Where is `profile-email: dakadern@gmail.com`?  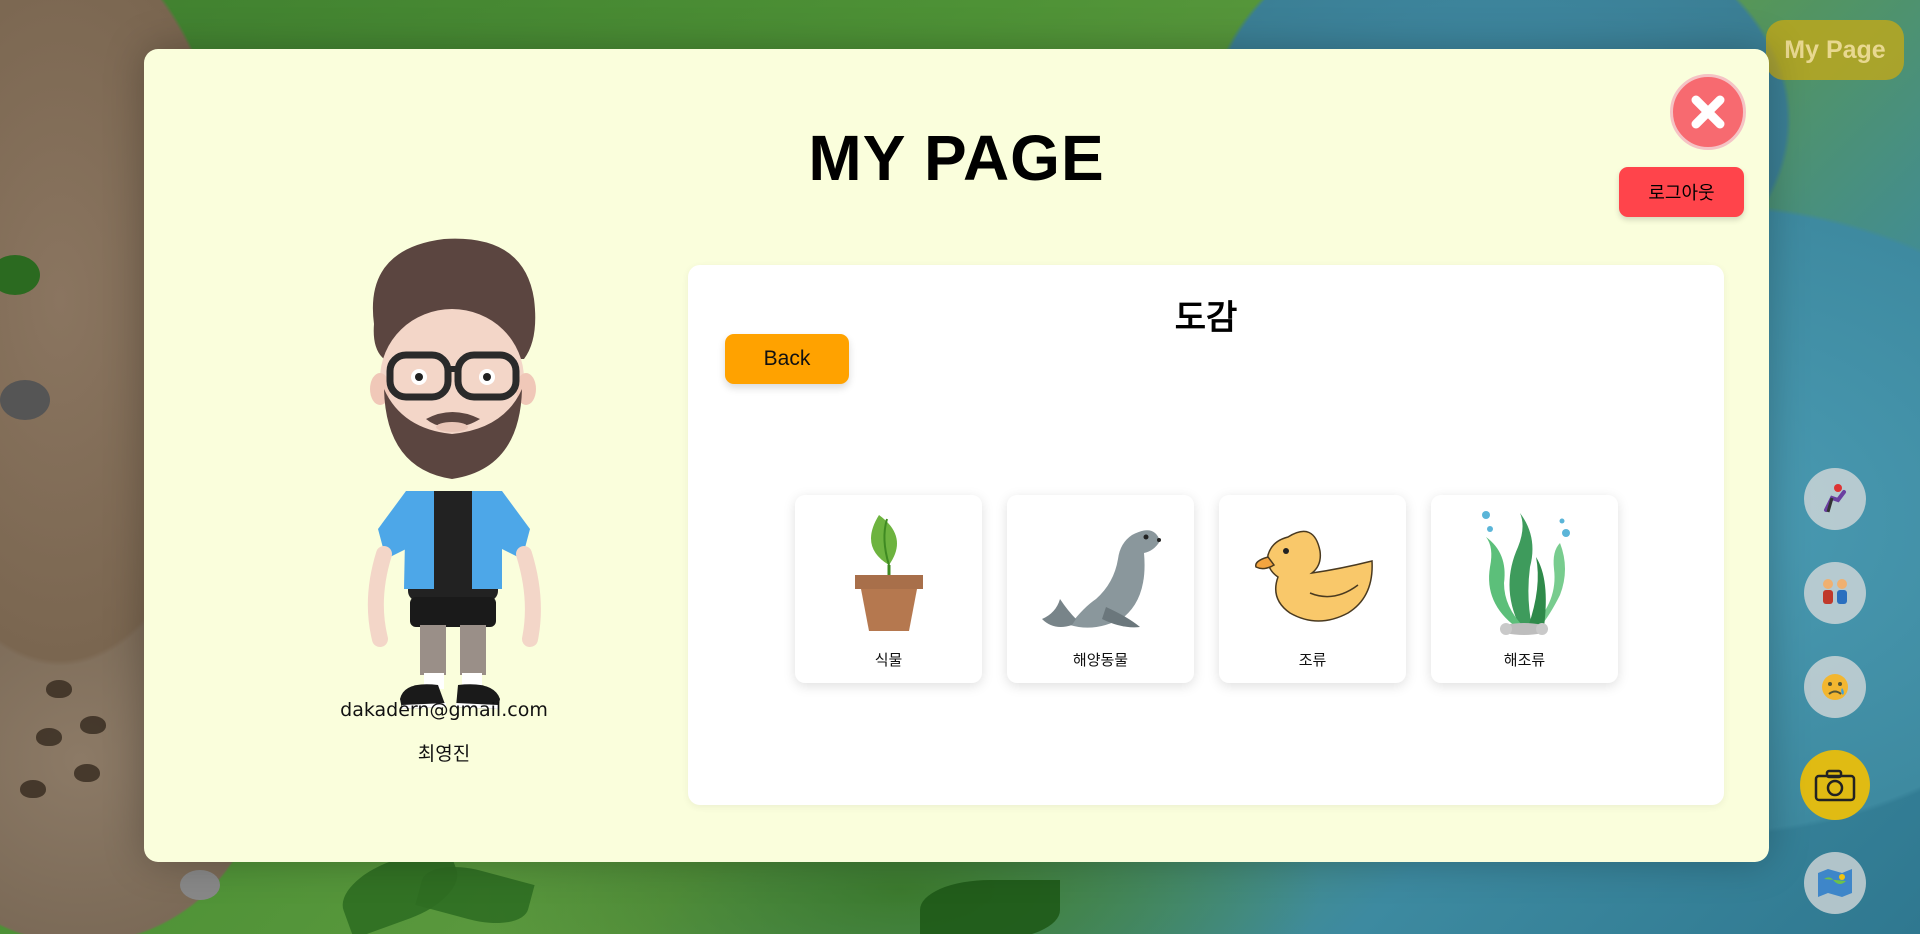 profile-email: dakadern@gmail.com is located at coordinates (444, 710).